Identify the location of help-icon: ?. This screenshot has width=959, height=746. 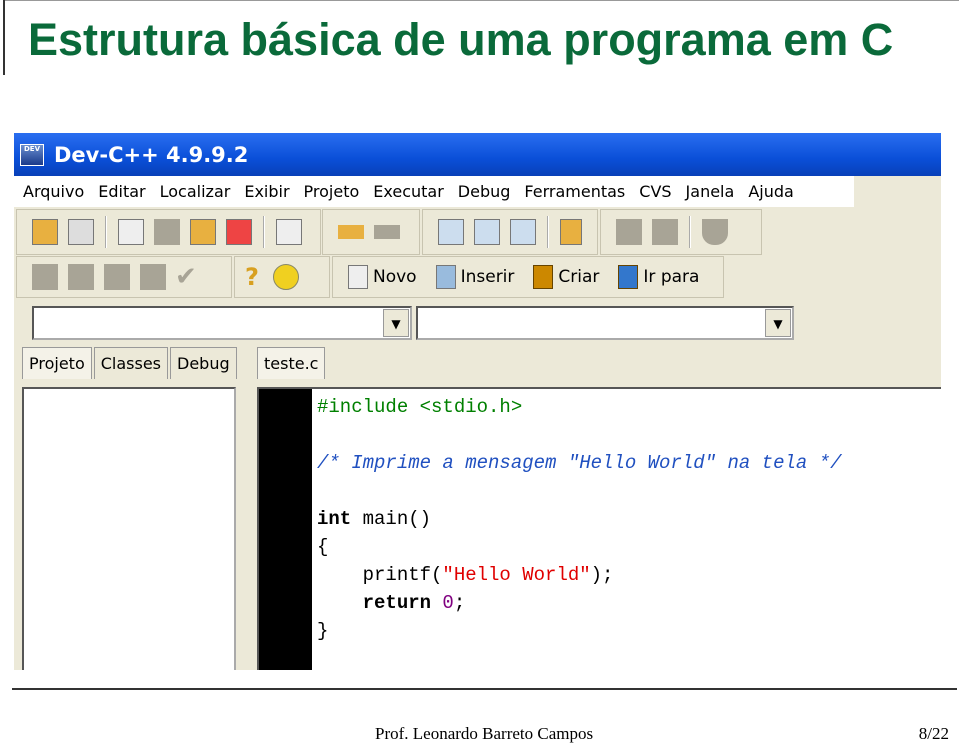
(252, 277).